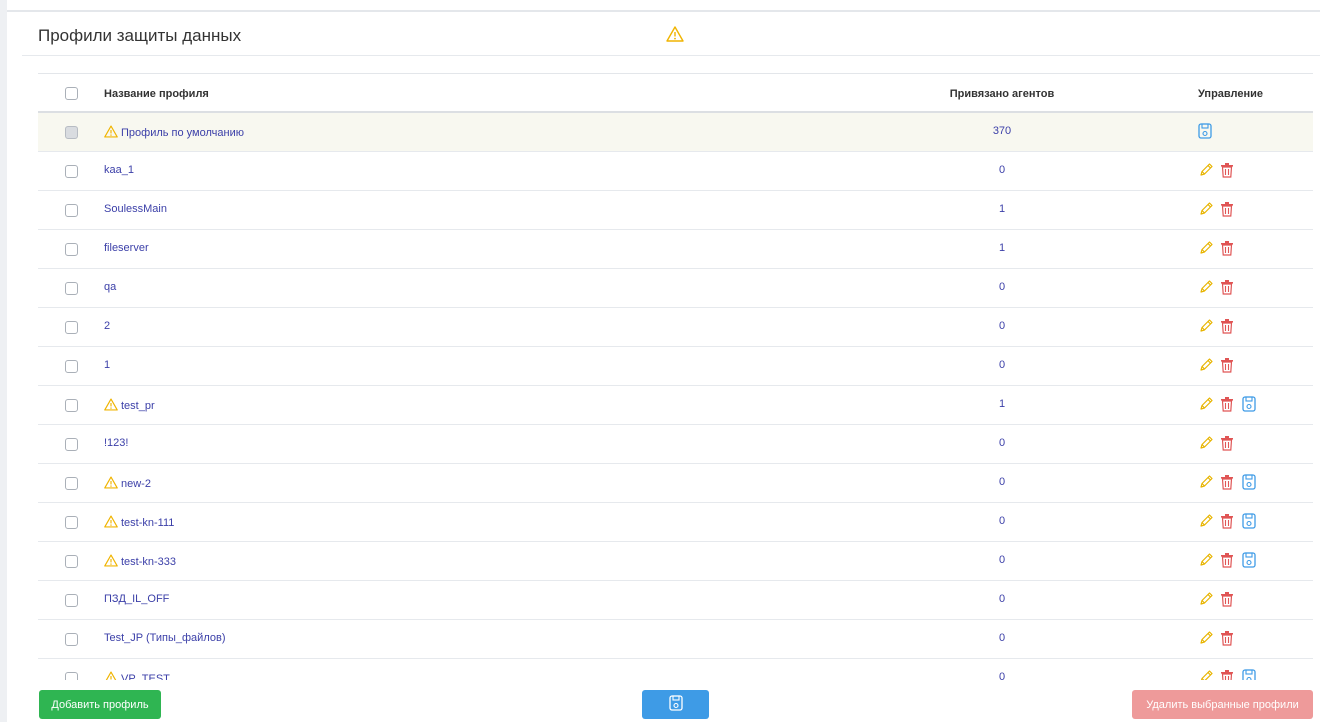 The image size is (1320, 722). What do you see at coordinates (1002, 94) in the screenshot?
I see `column-header-agents: Привязано агентов` at bounding box center [1002, 94].